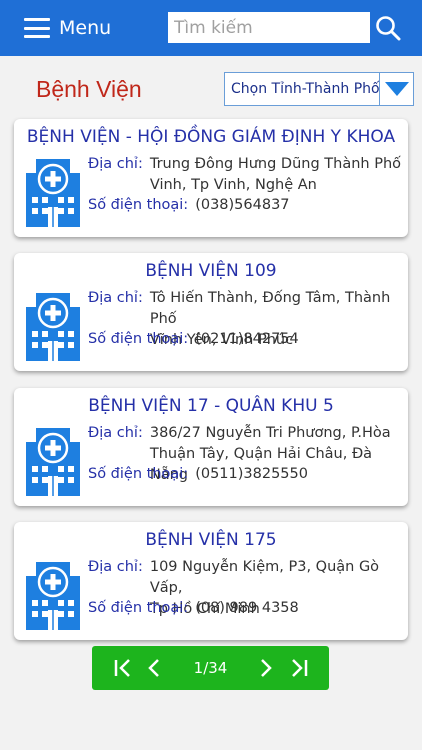 The width and height of the screenshot is (422, 750). I want to click on last-page-icon, so click(300, 668).